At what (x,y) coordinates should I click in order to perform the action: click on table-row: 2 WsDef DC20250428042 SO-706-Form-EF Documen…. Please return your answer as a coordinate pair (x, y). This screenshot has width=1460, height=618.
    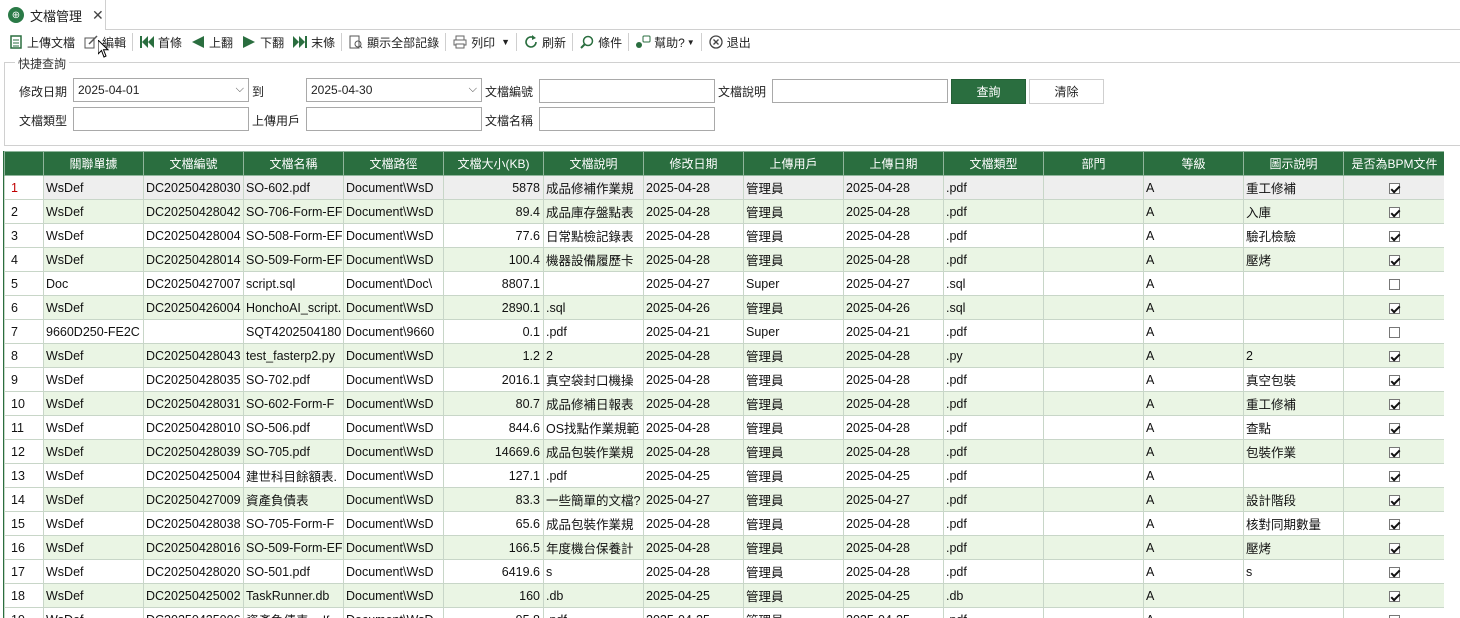
    Looking at the image, I should click on (724, 211).